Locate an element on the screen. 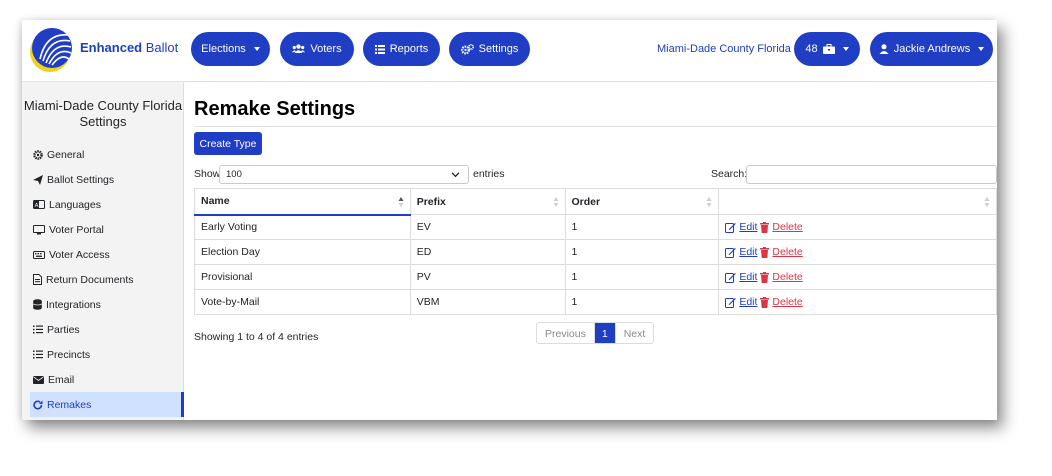  document-icon is located at coordinates (37, 279).